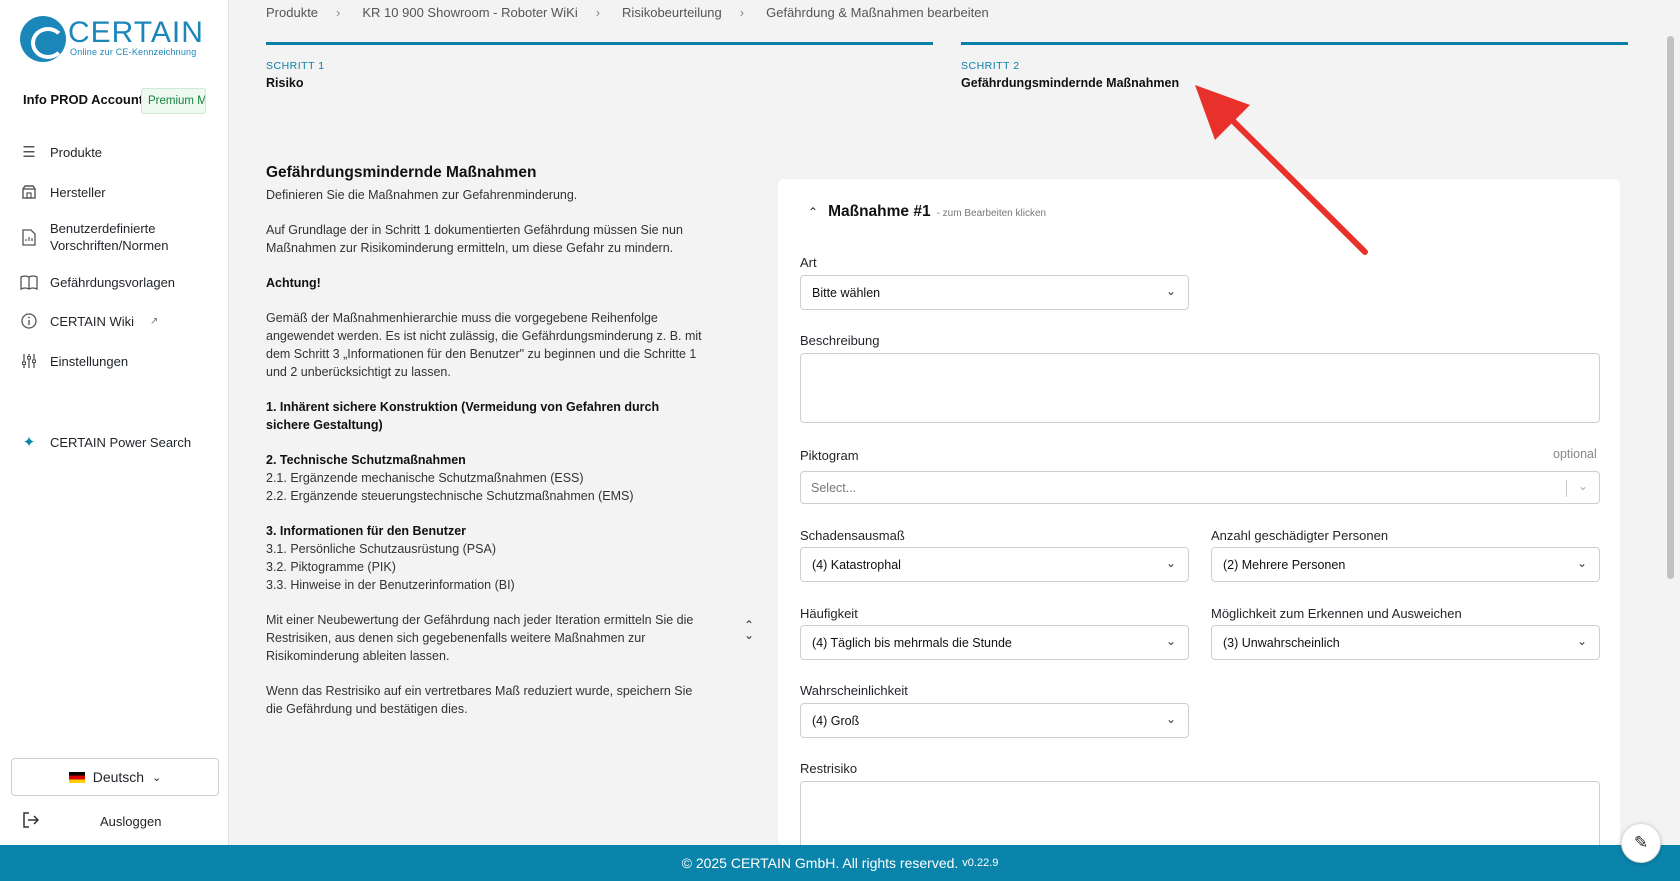 The image size is (1680, 881). I want to click on breadcrumb-item-current: Gefährdung & Maßnahmen bearbeiten, so click(877, 12).